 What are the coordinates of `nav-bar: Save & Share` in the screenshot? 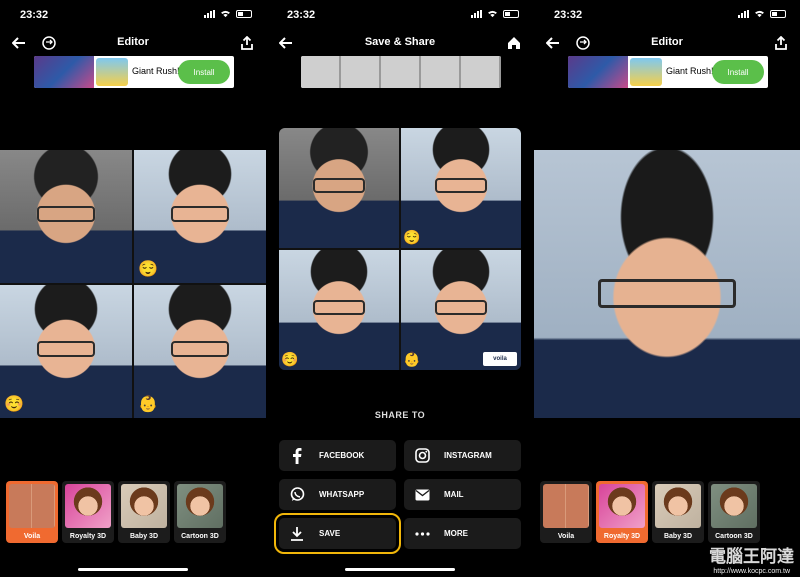 It's located at (400, 43).